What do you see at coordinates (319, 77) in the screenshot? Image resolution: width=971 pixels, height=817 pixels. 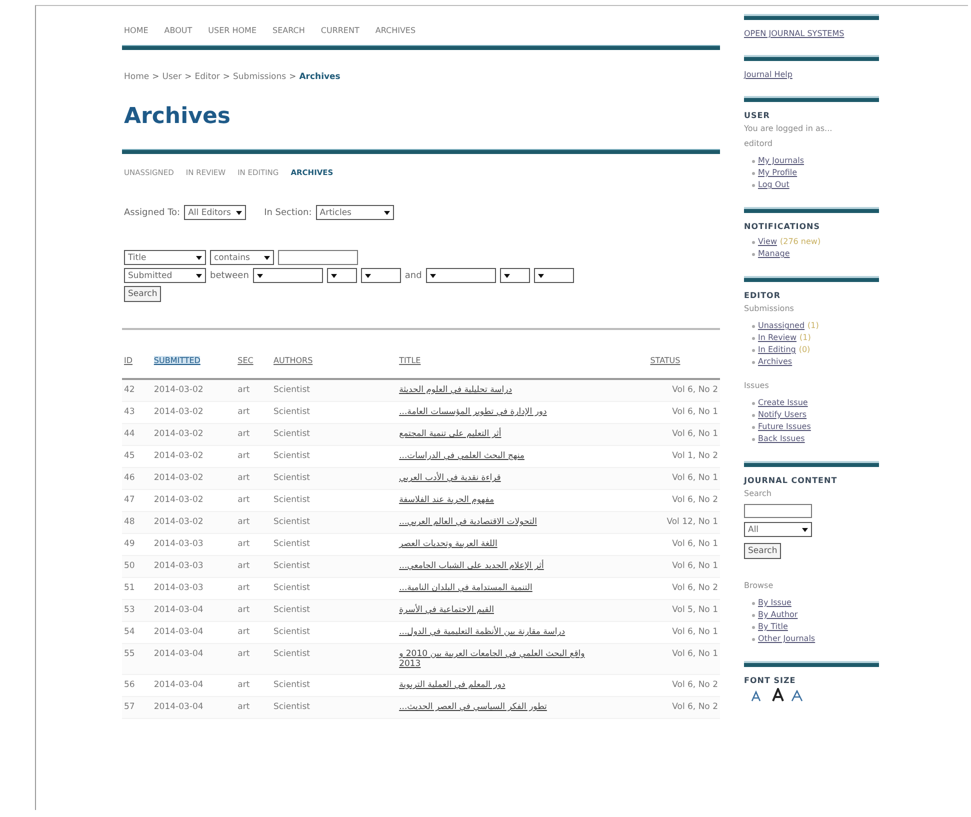 I see `breadcrumb-link: Archives` at bounding box center [319, 77].